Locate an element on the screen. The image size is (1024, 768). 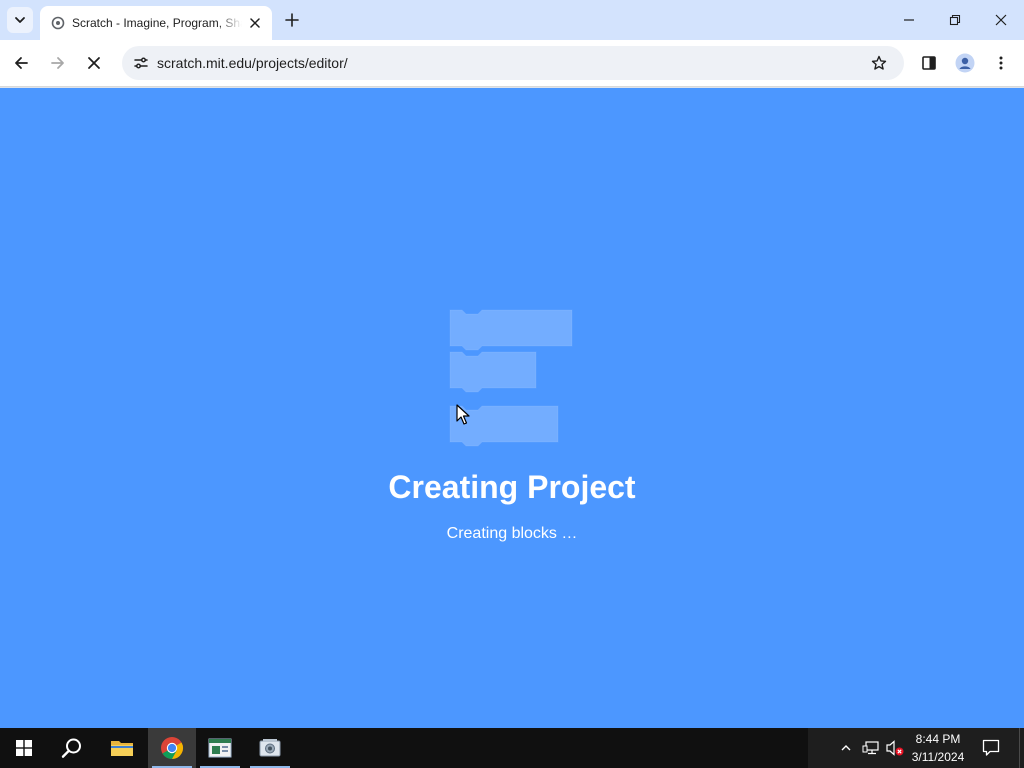
image-viewer-button is located at coordinates (270, 748).